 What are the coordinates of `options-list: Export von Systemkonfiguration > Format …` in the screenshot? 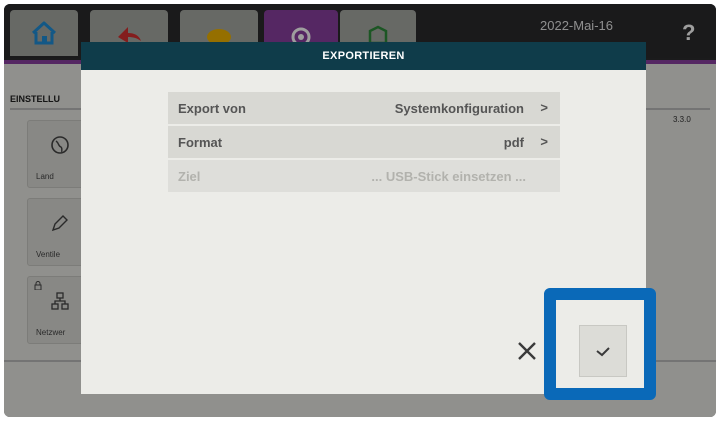 It's located at (364, 143).